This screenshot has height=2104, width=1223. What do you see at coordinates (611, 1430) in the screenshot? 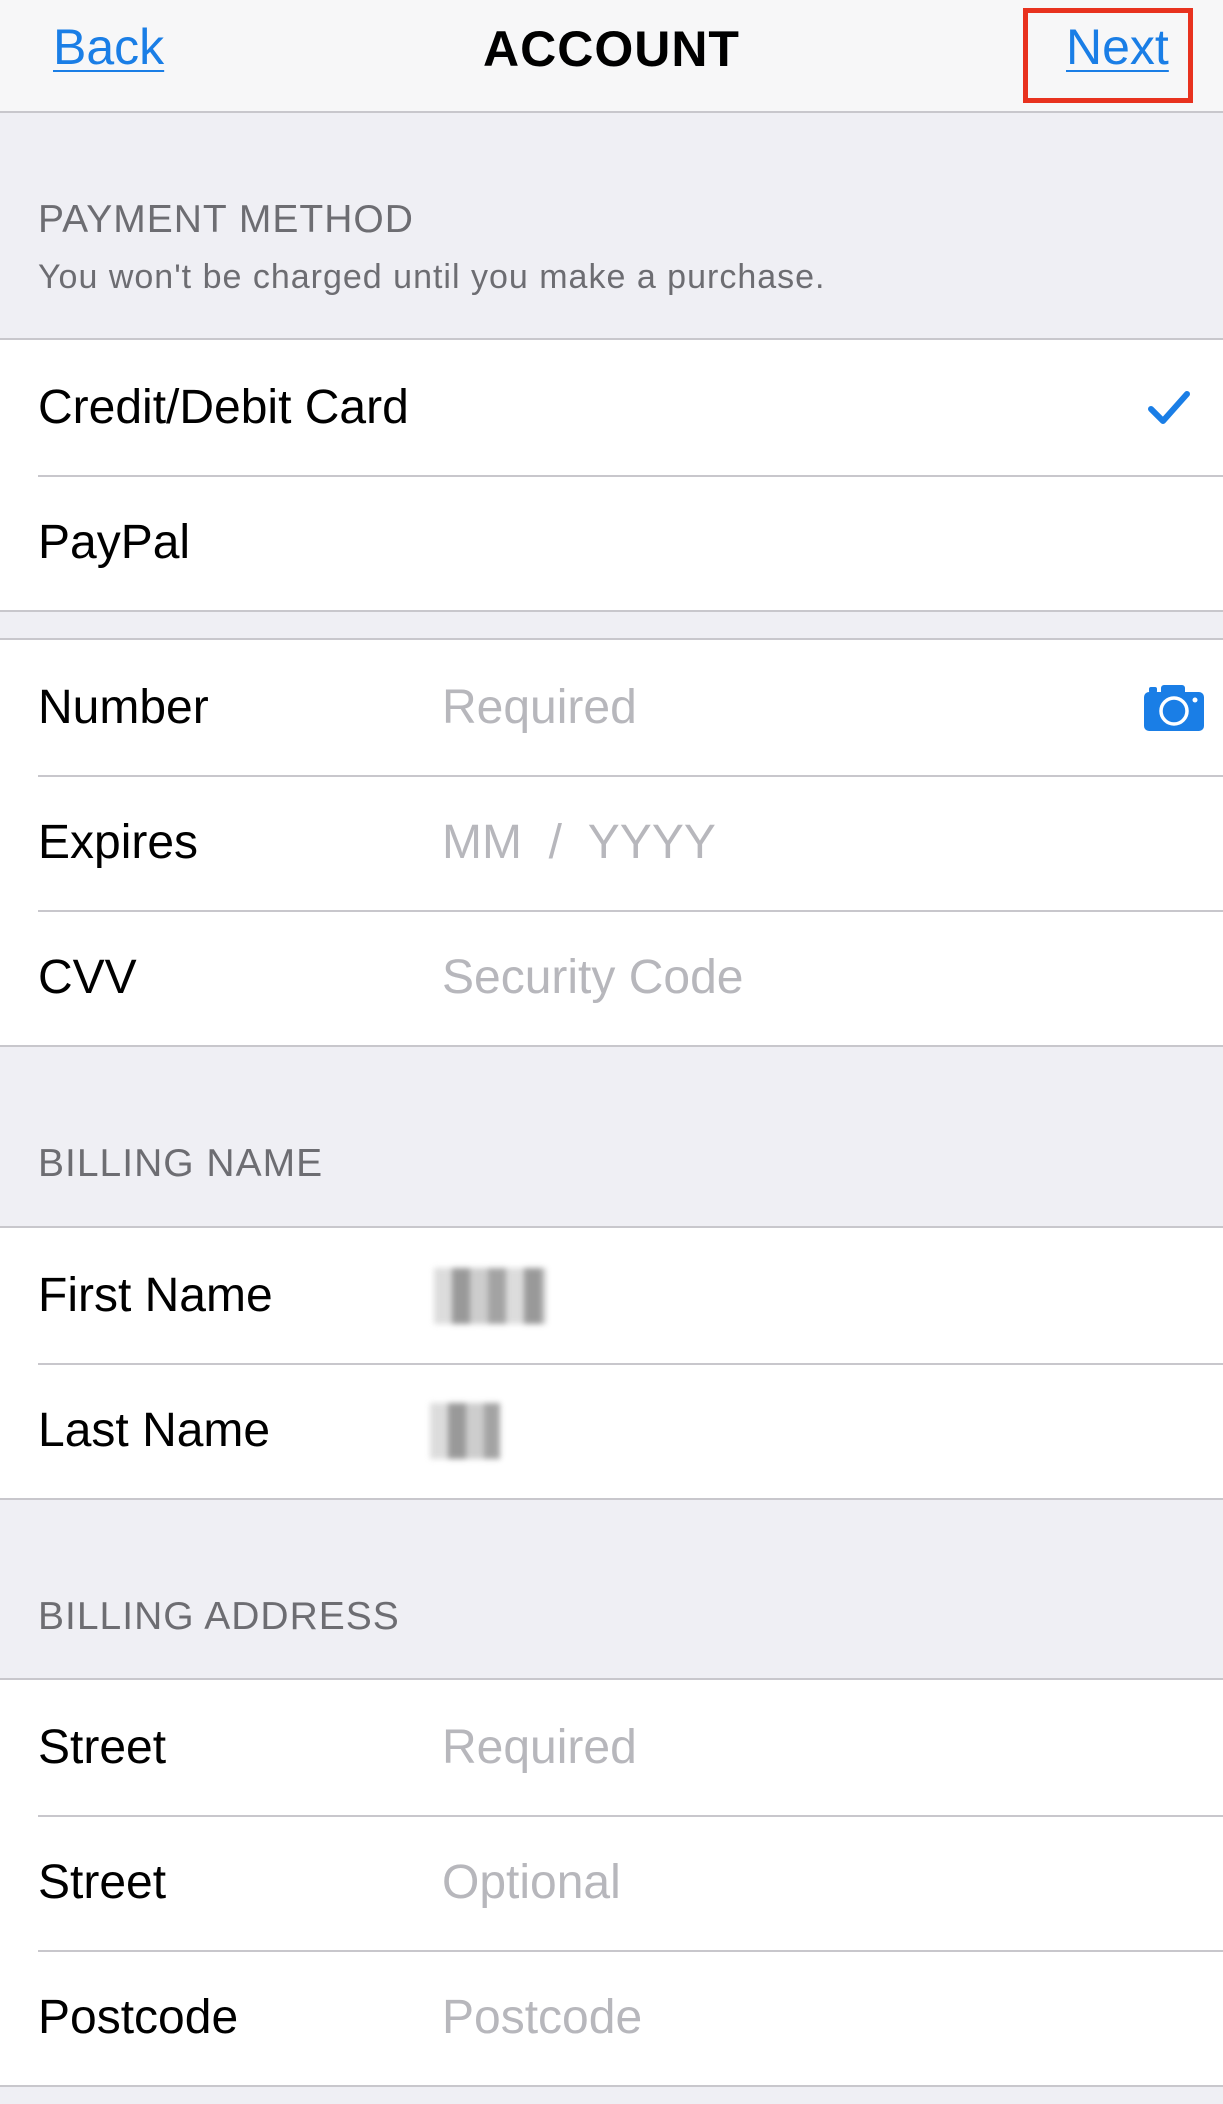
I see `last-name-row: Last Name` at bounding box center [611, 1430].